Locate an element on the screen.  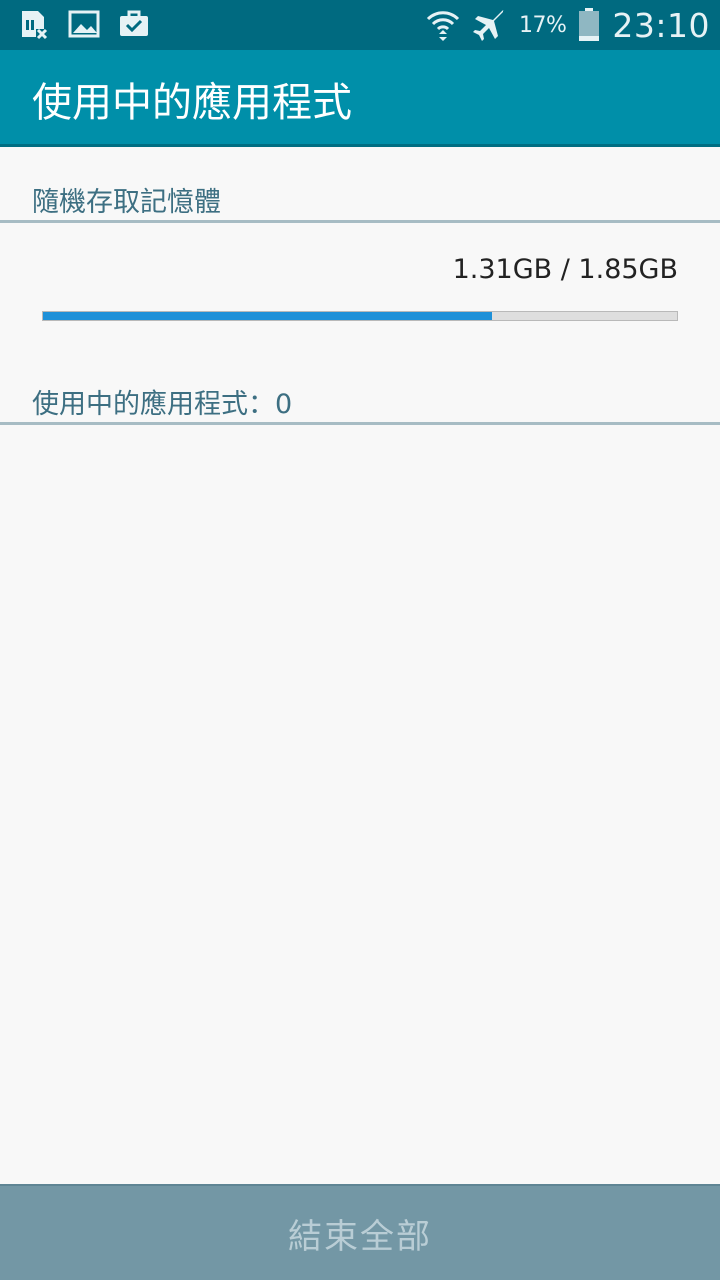
battery-icon is located at coordinates (589, 24).